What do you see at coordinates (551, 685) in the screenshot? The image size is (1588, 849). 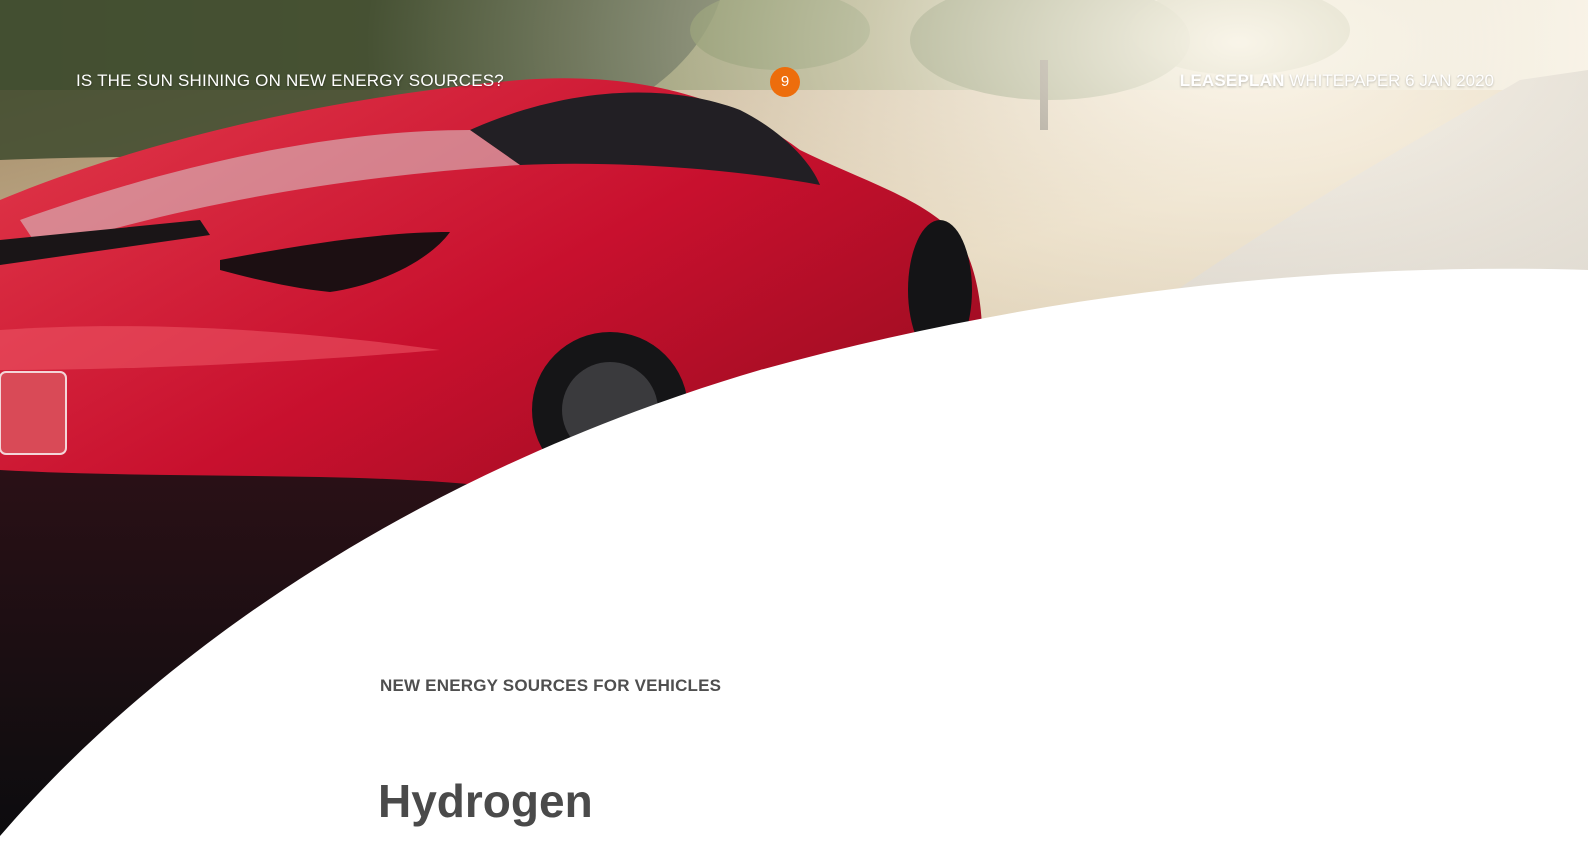 I see `section-label: NEW ENERGY SOURCES FOR VEHICLES` at bounding box center [551, 685].